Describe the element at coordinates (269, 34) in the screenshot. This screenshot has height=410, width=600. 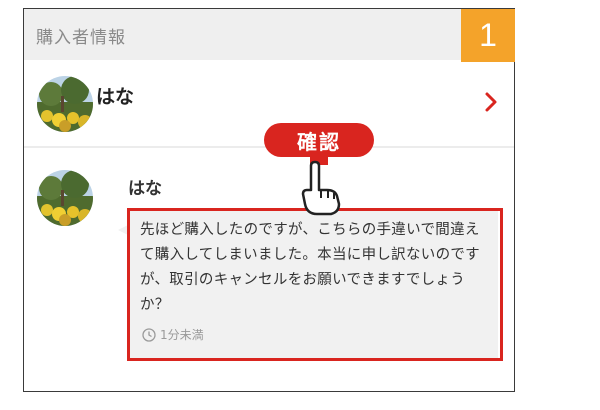
I see `buyer-info-header: 購入者情報` at that location.